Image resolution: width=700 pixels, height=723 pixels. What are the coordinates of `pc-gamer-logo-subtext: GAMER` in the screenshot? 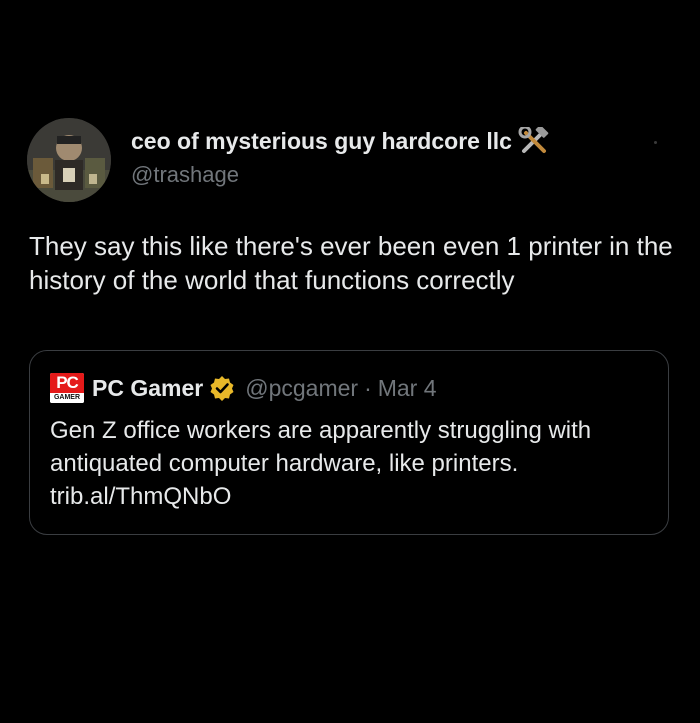 It's located at (67, 398).